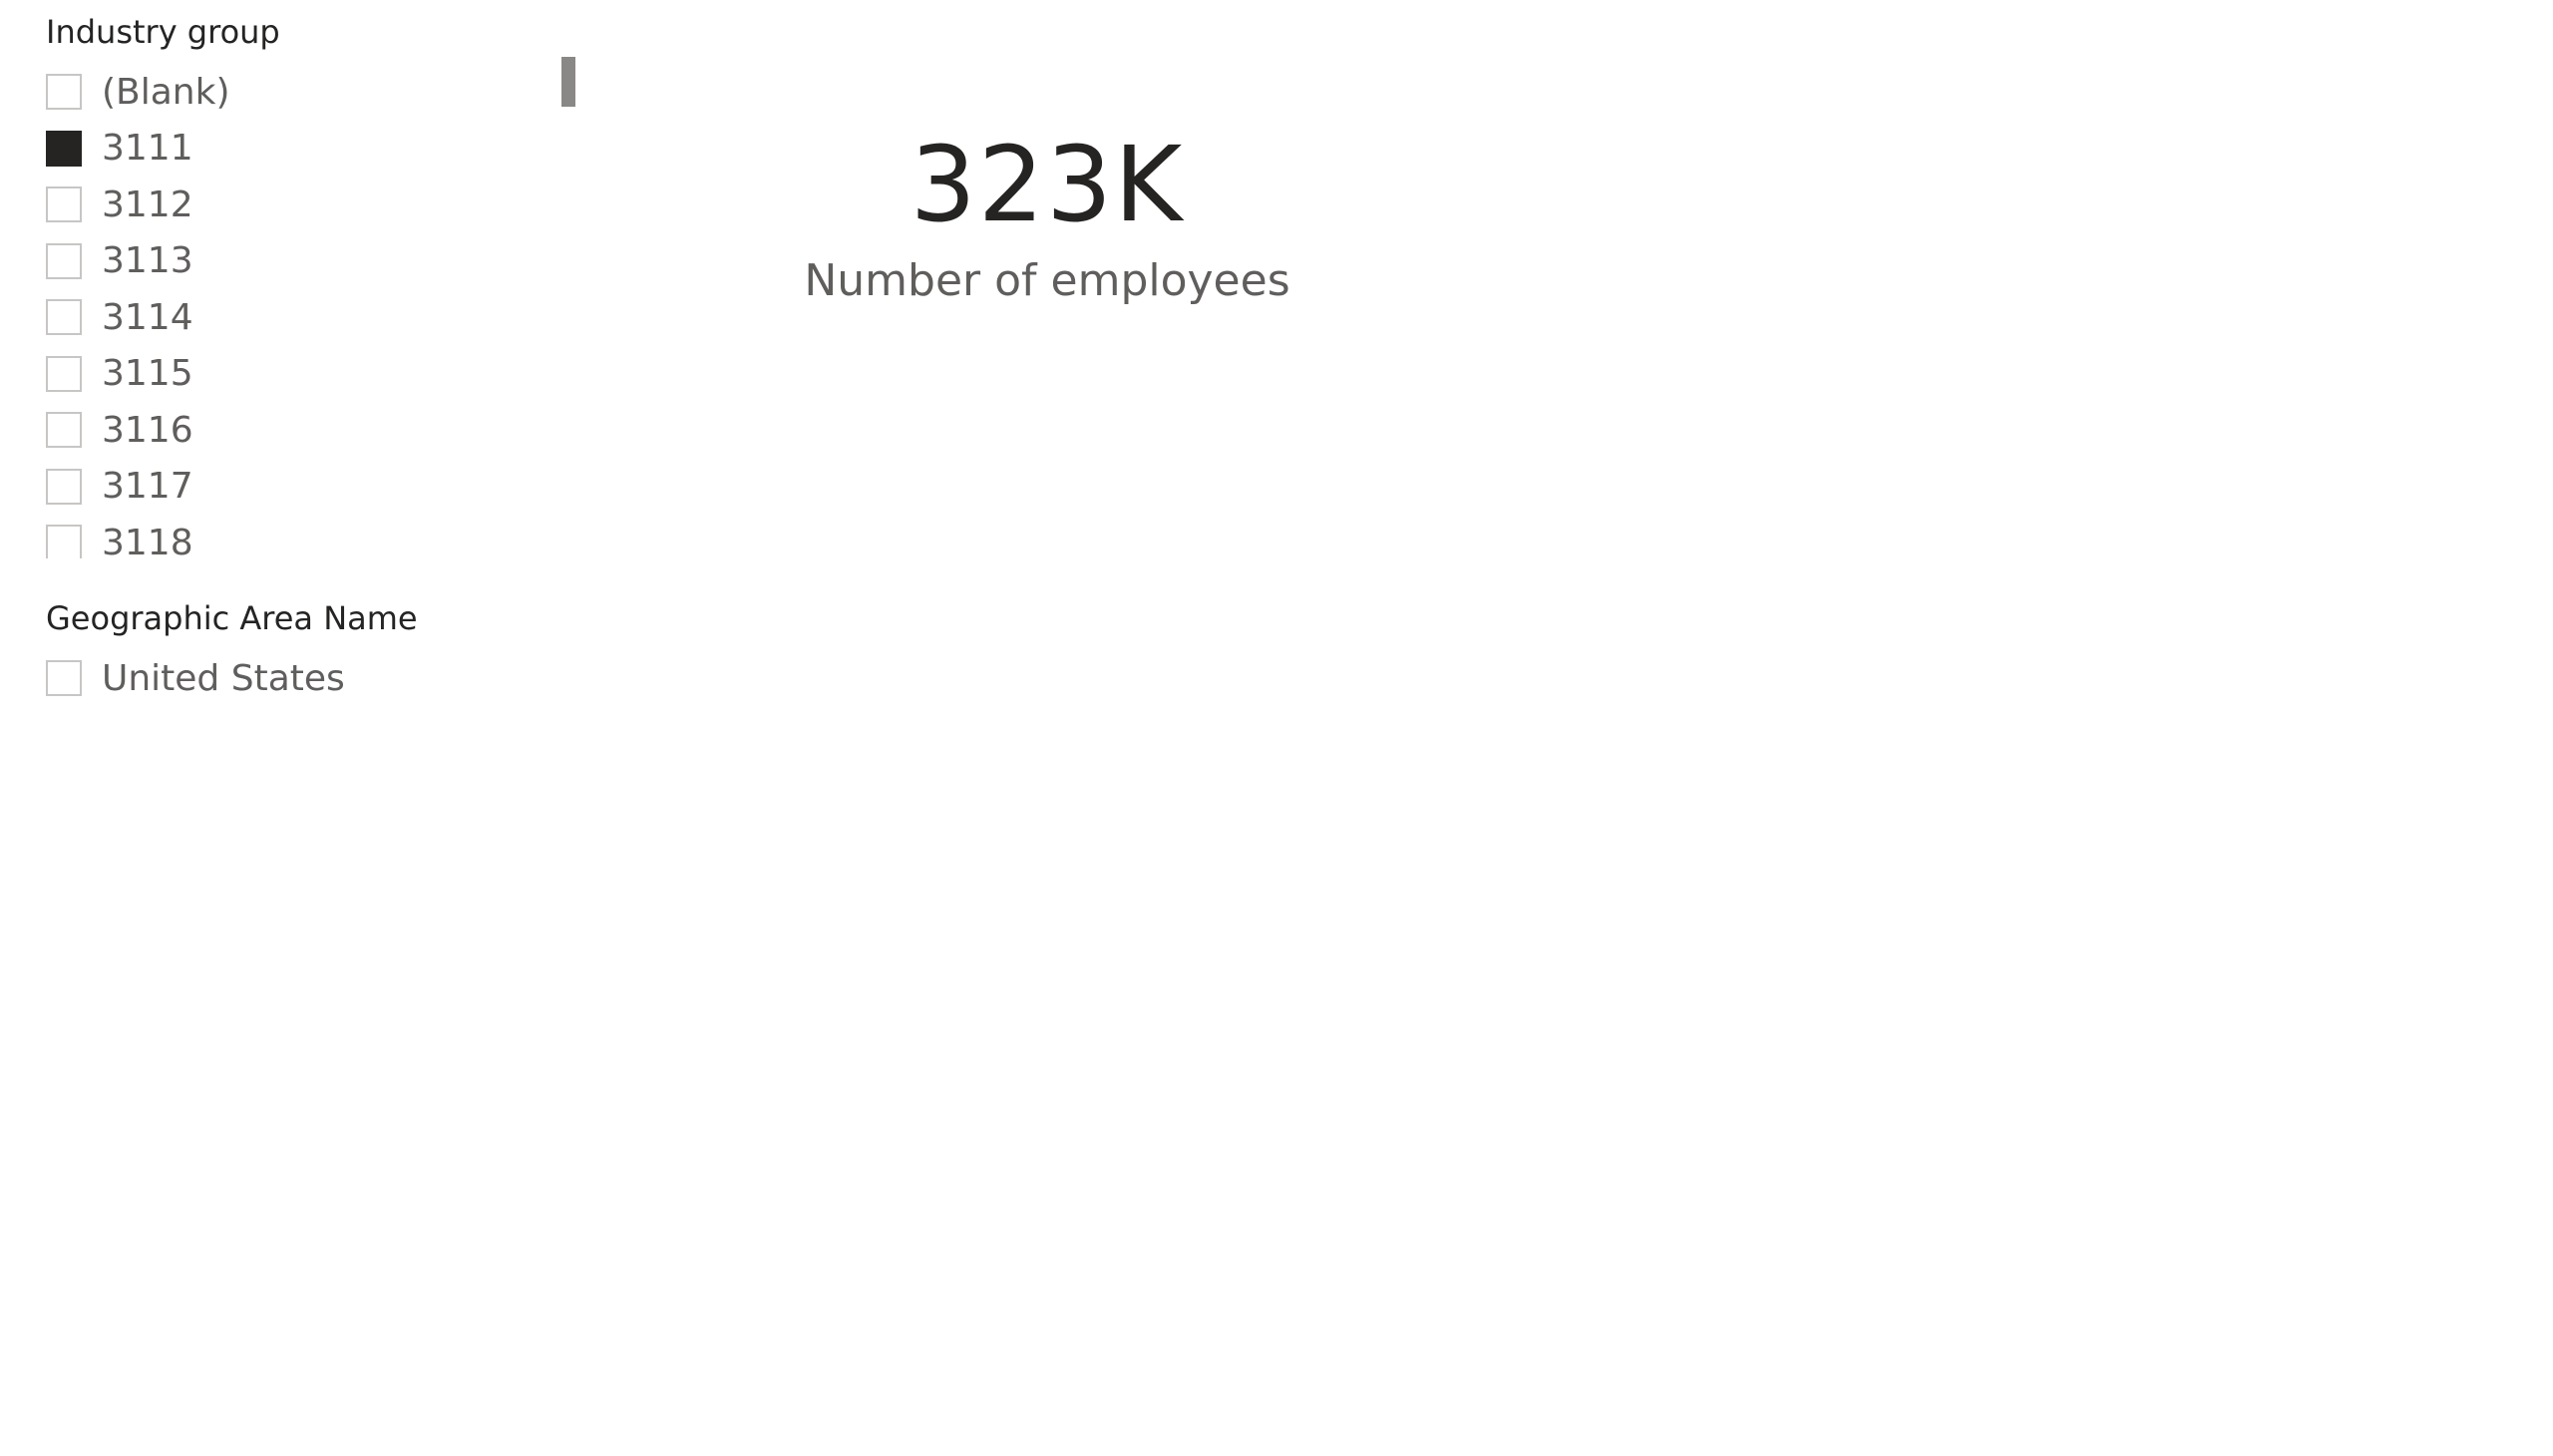  What do you see at coordinates (1047, 280) in the screenshot?
I see `card-label: Number of employees` at bounding box center [1047, 280].